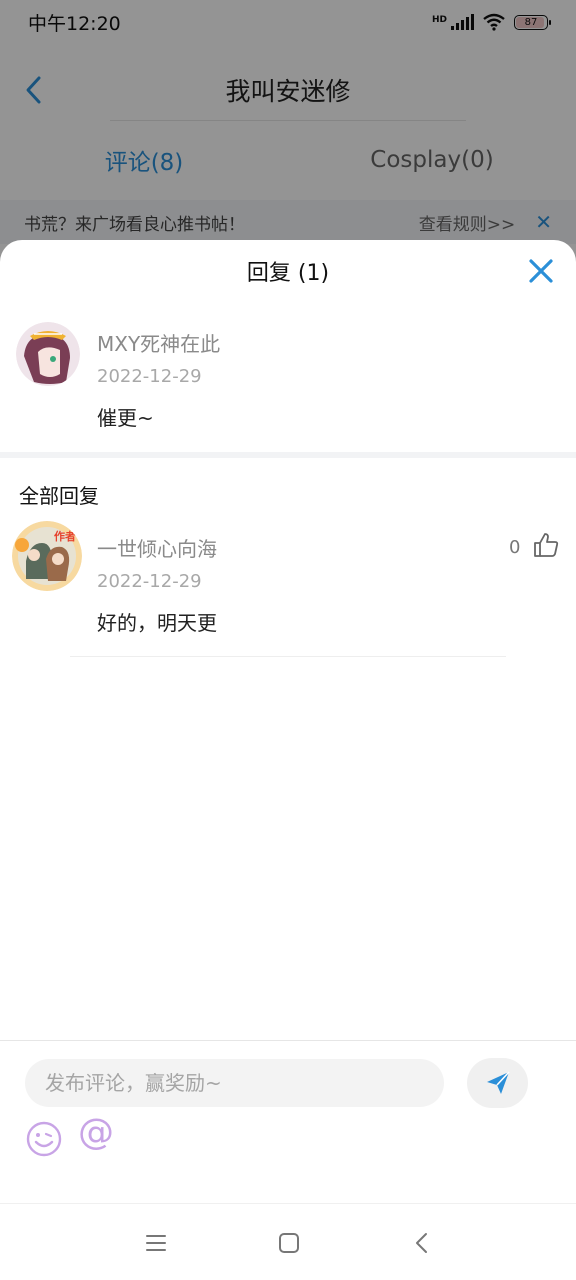 Image resolution: width=576 pixels, height=1280 pixels. I want to click on at-icon: @, so click(96, 1133).